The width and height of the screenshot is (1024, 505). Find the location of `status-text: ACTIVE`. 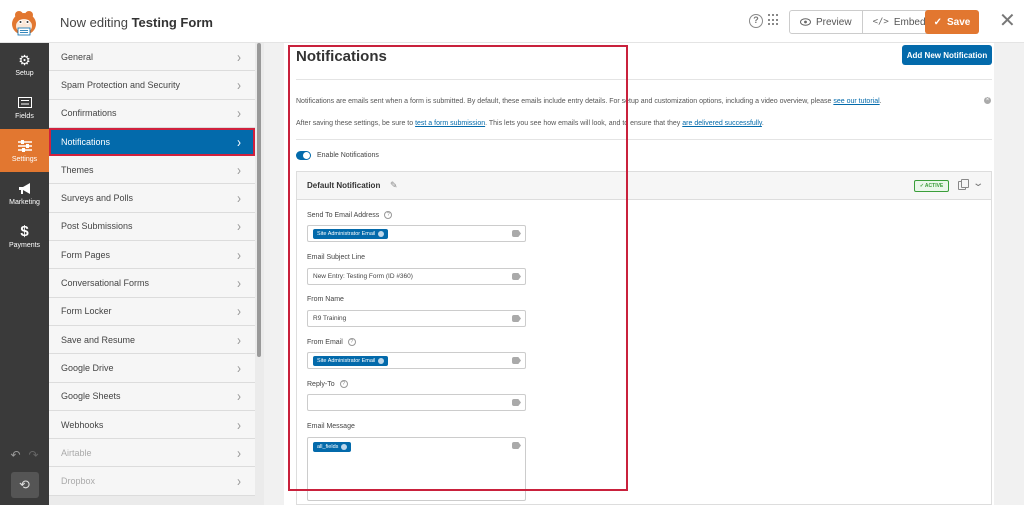

status-text: ACTIVE is located at coordinates (934, 186).